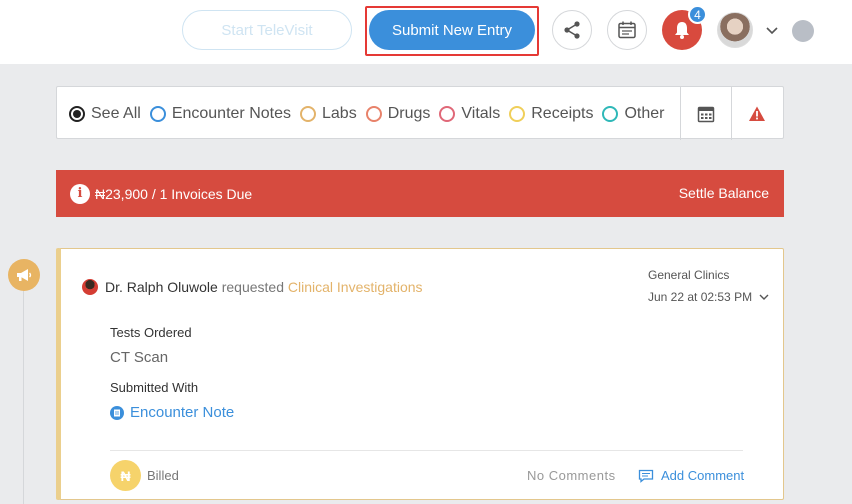 Image resolution: width=852 pixels, height=504 pixels. I want to click on settle-balance-button: Settle Balance, so click(724, 193).